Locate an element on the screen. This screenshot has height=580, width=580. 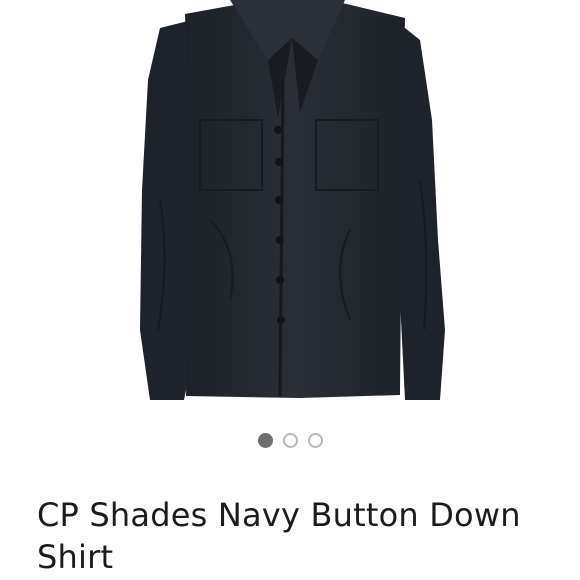
listing-title: CP Shades Navy Button Down Shirt is located at coordinates (279, 536).